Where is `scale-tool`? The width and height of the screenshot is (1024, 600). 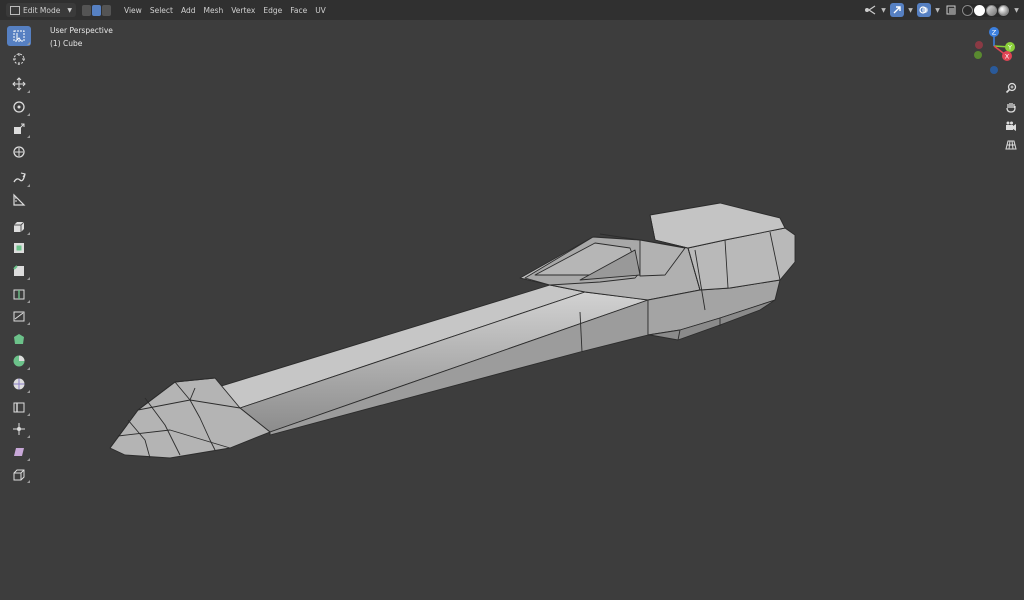 scale-tool is located at coordinates (19, 129).